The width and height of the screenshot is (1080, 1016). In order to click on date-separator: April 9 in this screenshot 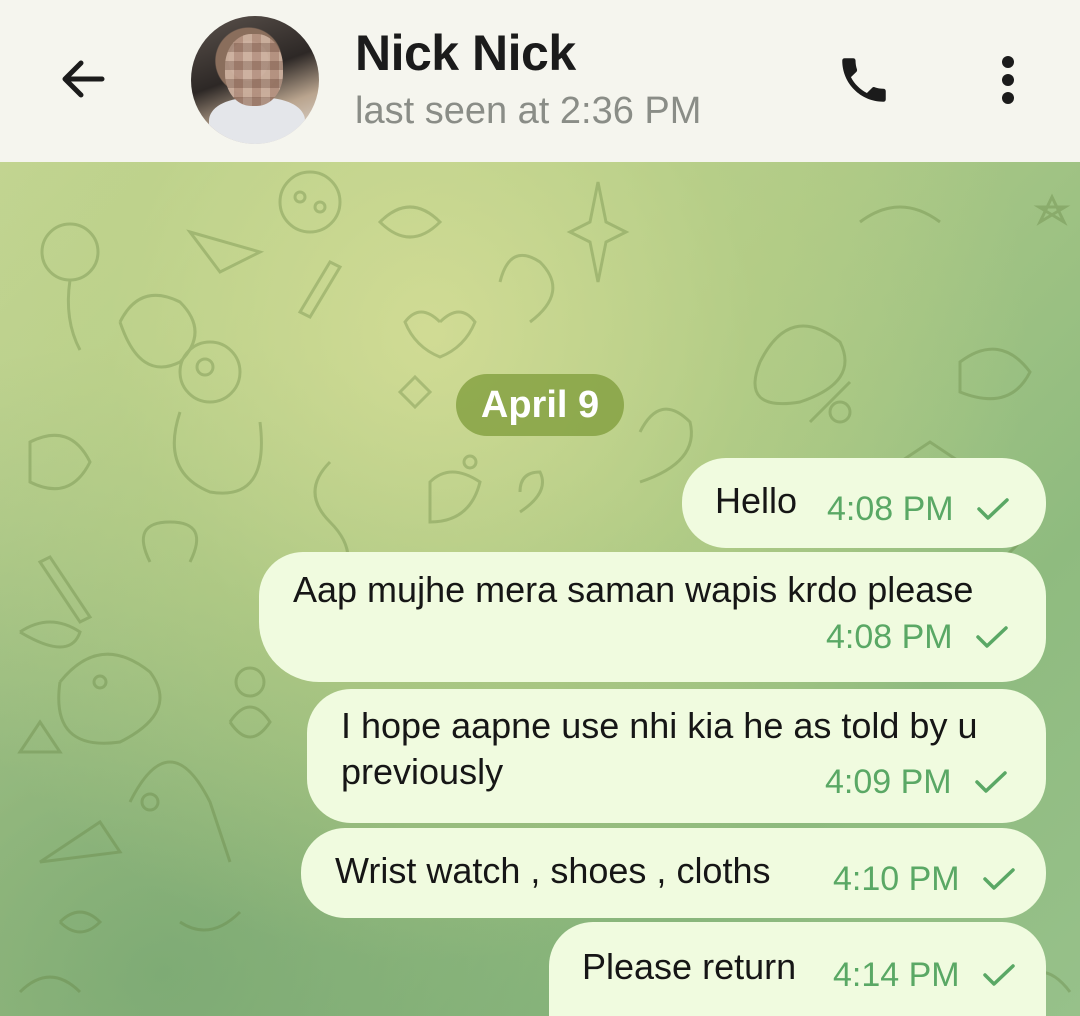, I will do `click(540, 405)`.